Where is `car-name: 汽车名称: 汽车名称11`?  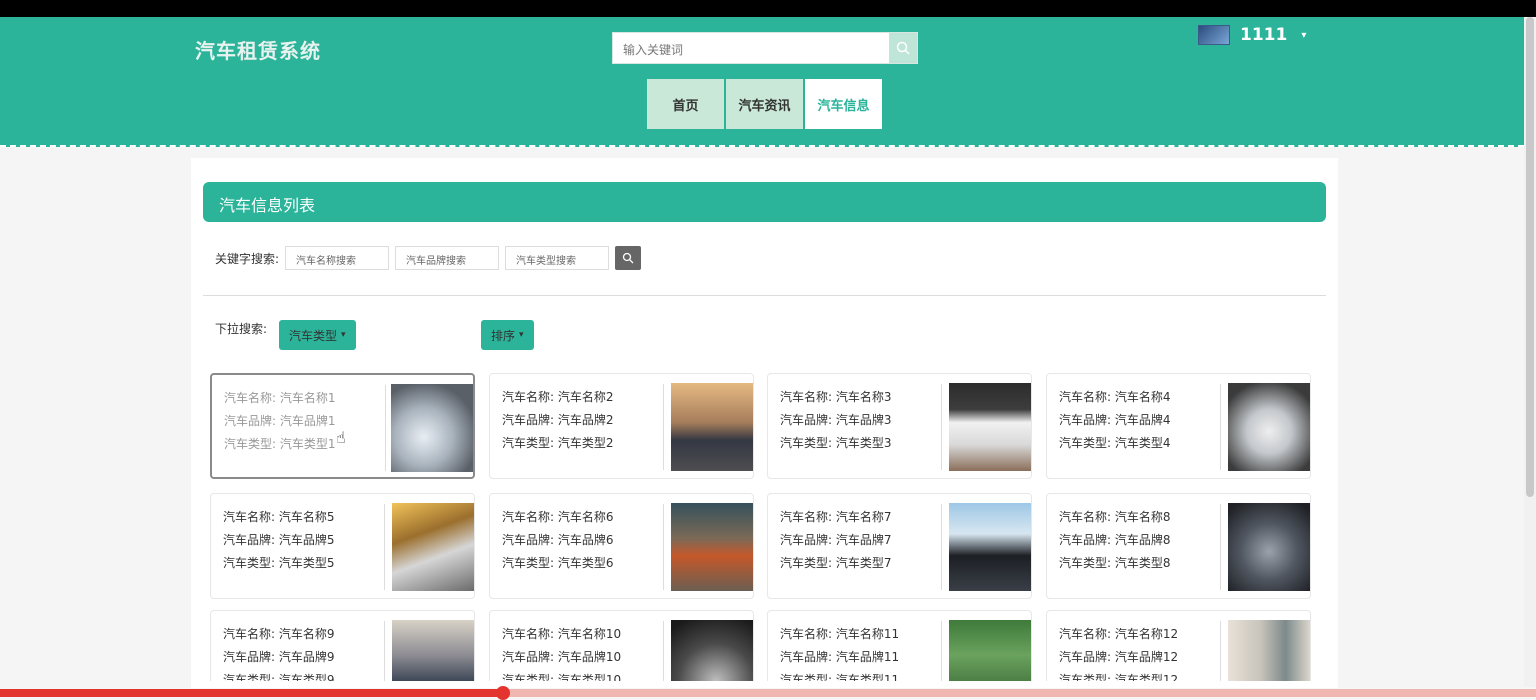 car-name: 汽车名称: 汽车名称11 is located at coordinates (840, 634).